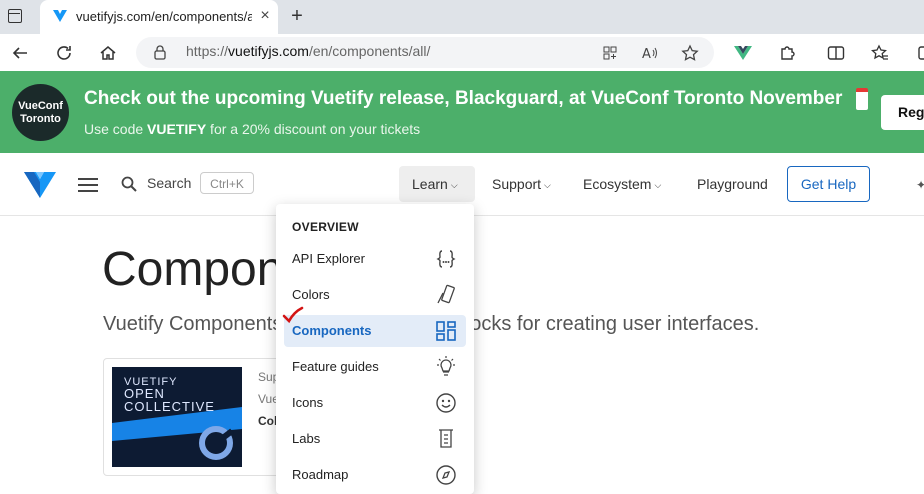 This screenshot has width=924, height=494. I want to click on compass-icon, so click(446, 475).